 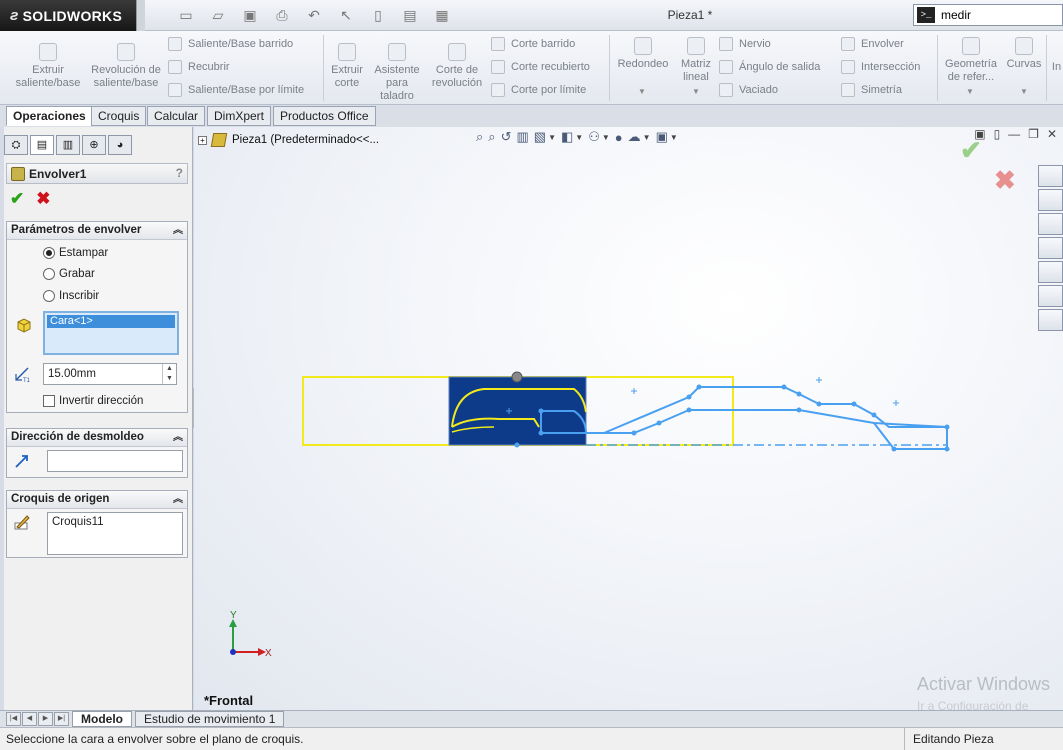 What do you see at coordinates (45, 719) in the screenshot?
I see `next-tab-icon: ▶` at bounding box center [45, 719].